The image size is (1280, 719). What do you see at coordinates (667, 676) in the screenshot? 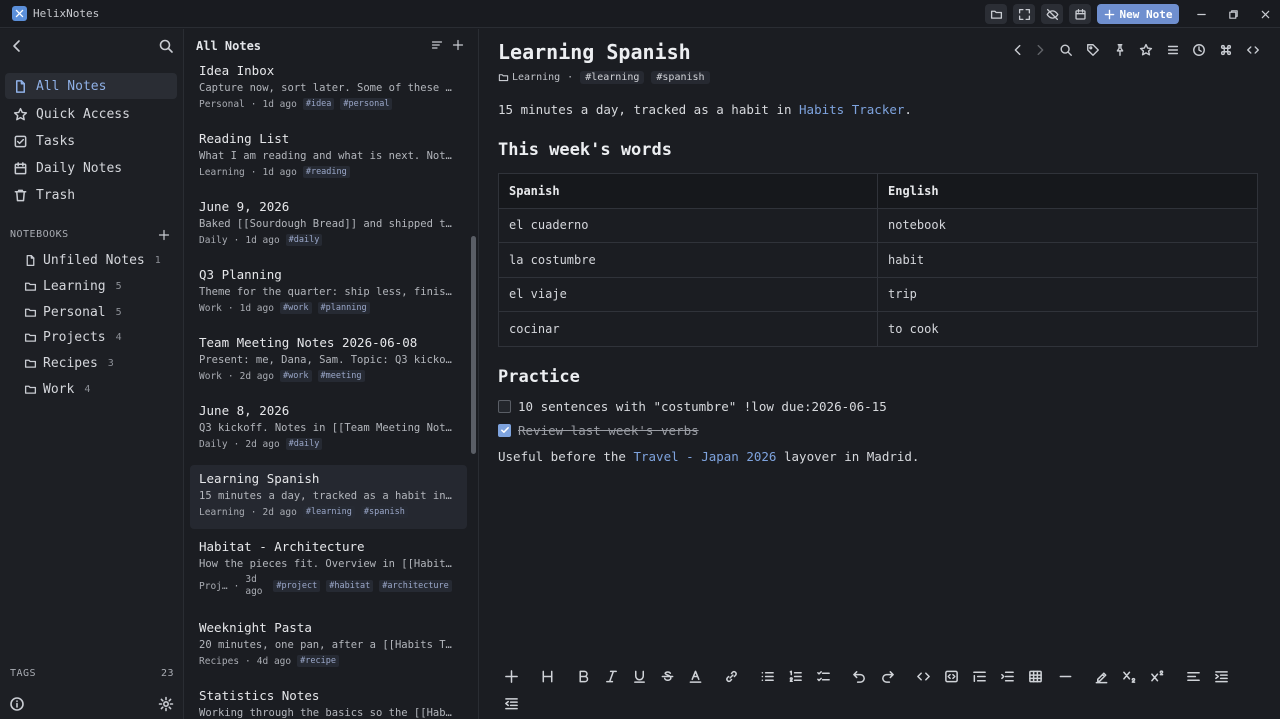
I see `strikethrough-button` at bounding box center [667, 676].